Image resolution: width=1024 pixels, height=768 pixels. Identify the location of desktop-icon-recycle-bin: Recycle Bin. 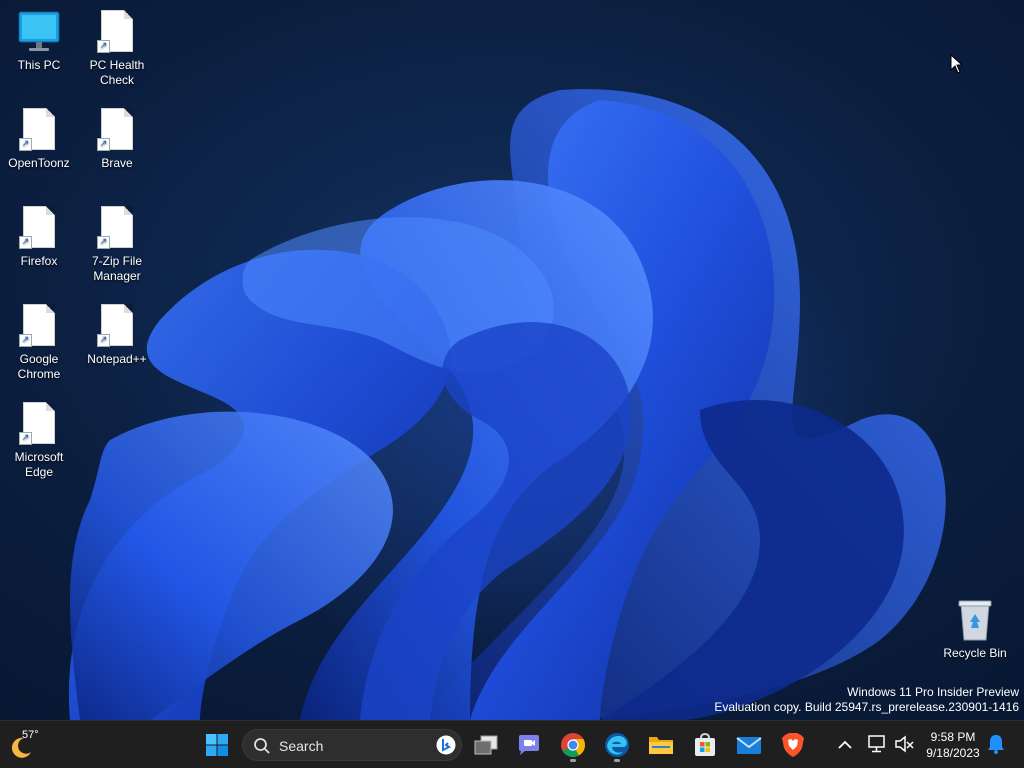
(975, 629).